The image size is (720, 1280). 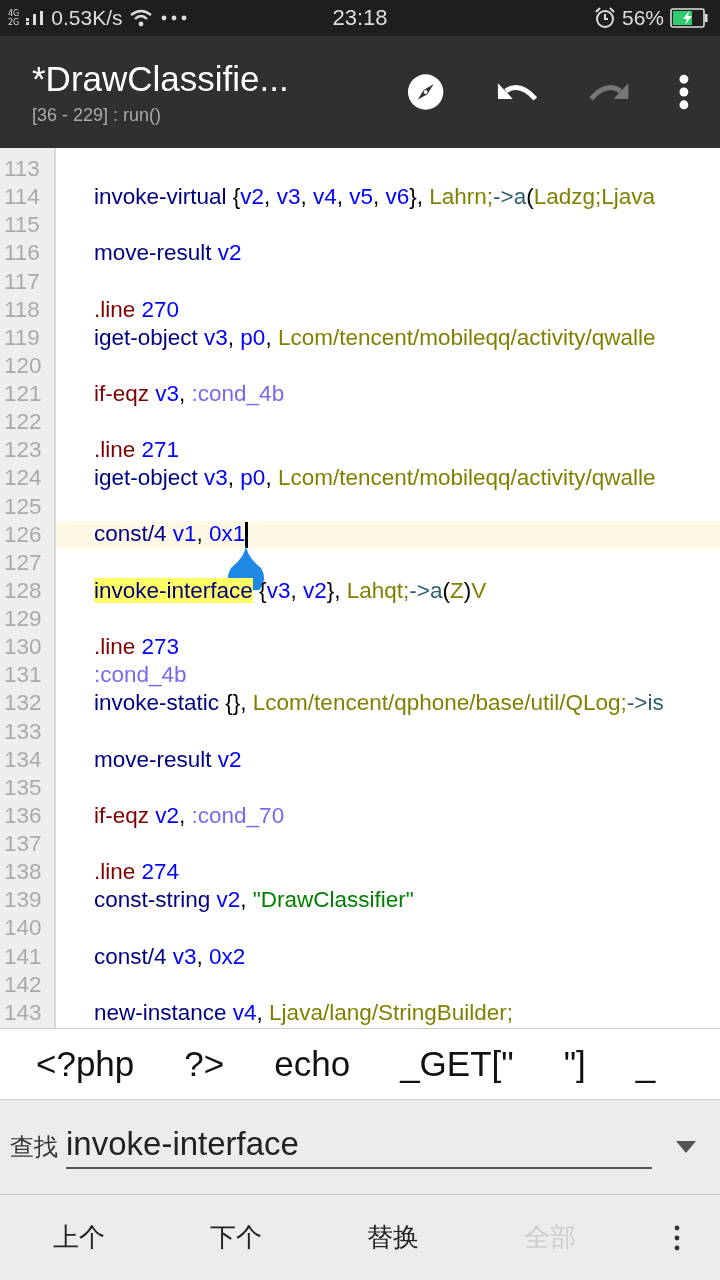 I want to click on line-number: 122, so click(x=23, y=422).